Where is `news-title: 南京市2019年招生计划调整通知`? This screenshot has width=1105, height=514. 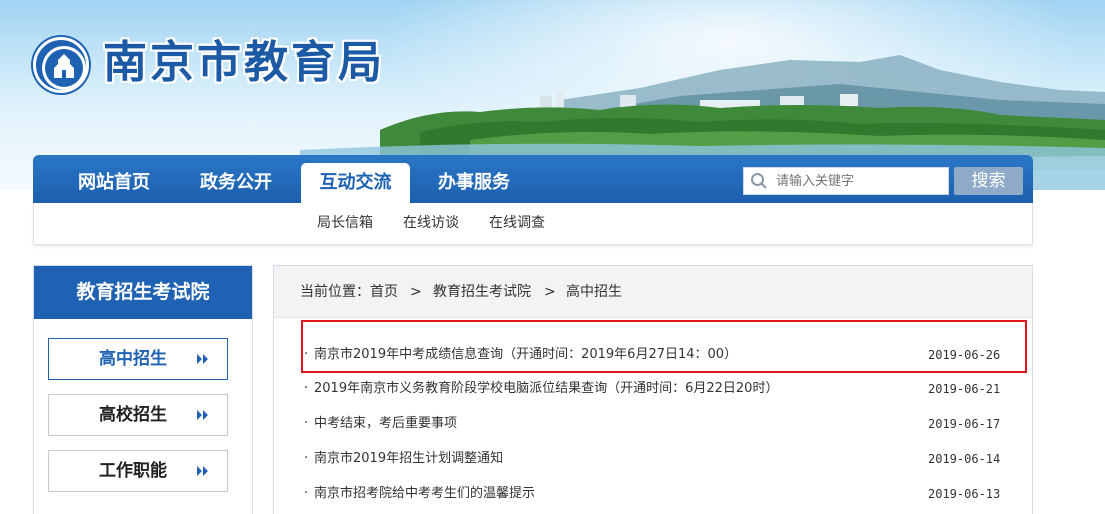 news-title: 南京市2019年招生计划调整通知 is located at coordinates (408, 459).